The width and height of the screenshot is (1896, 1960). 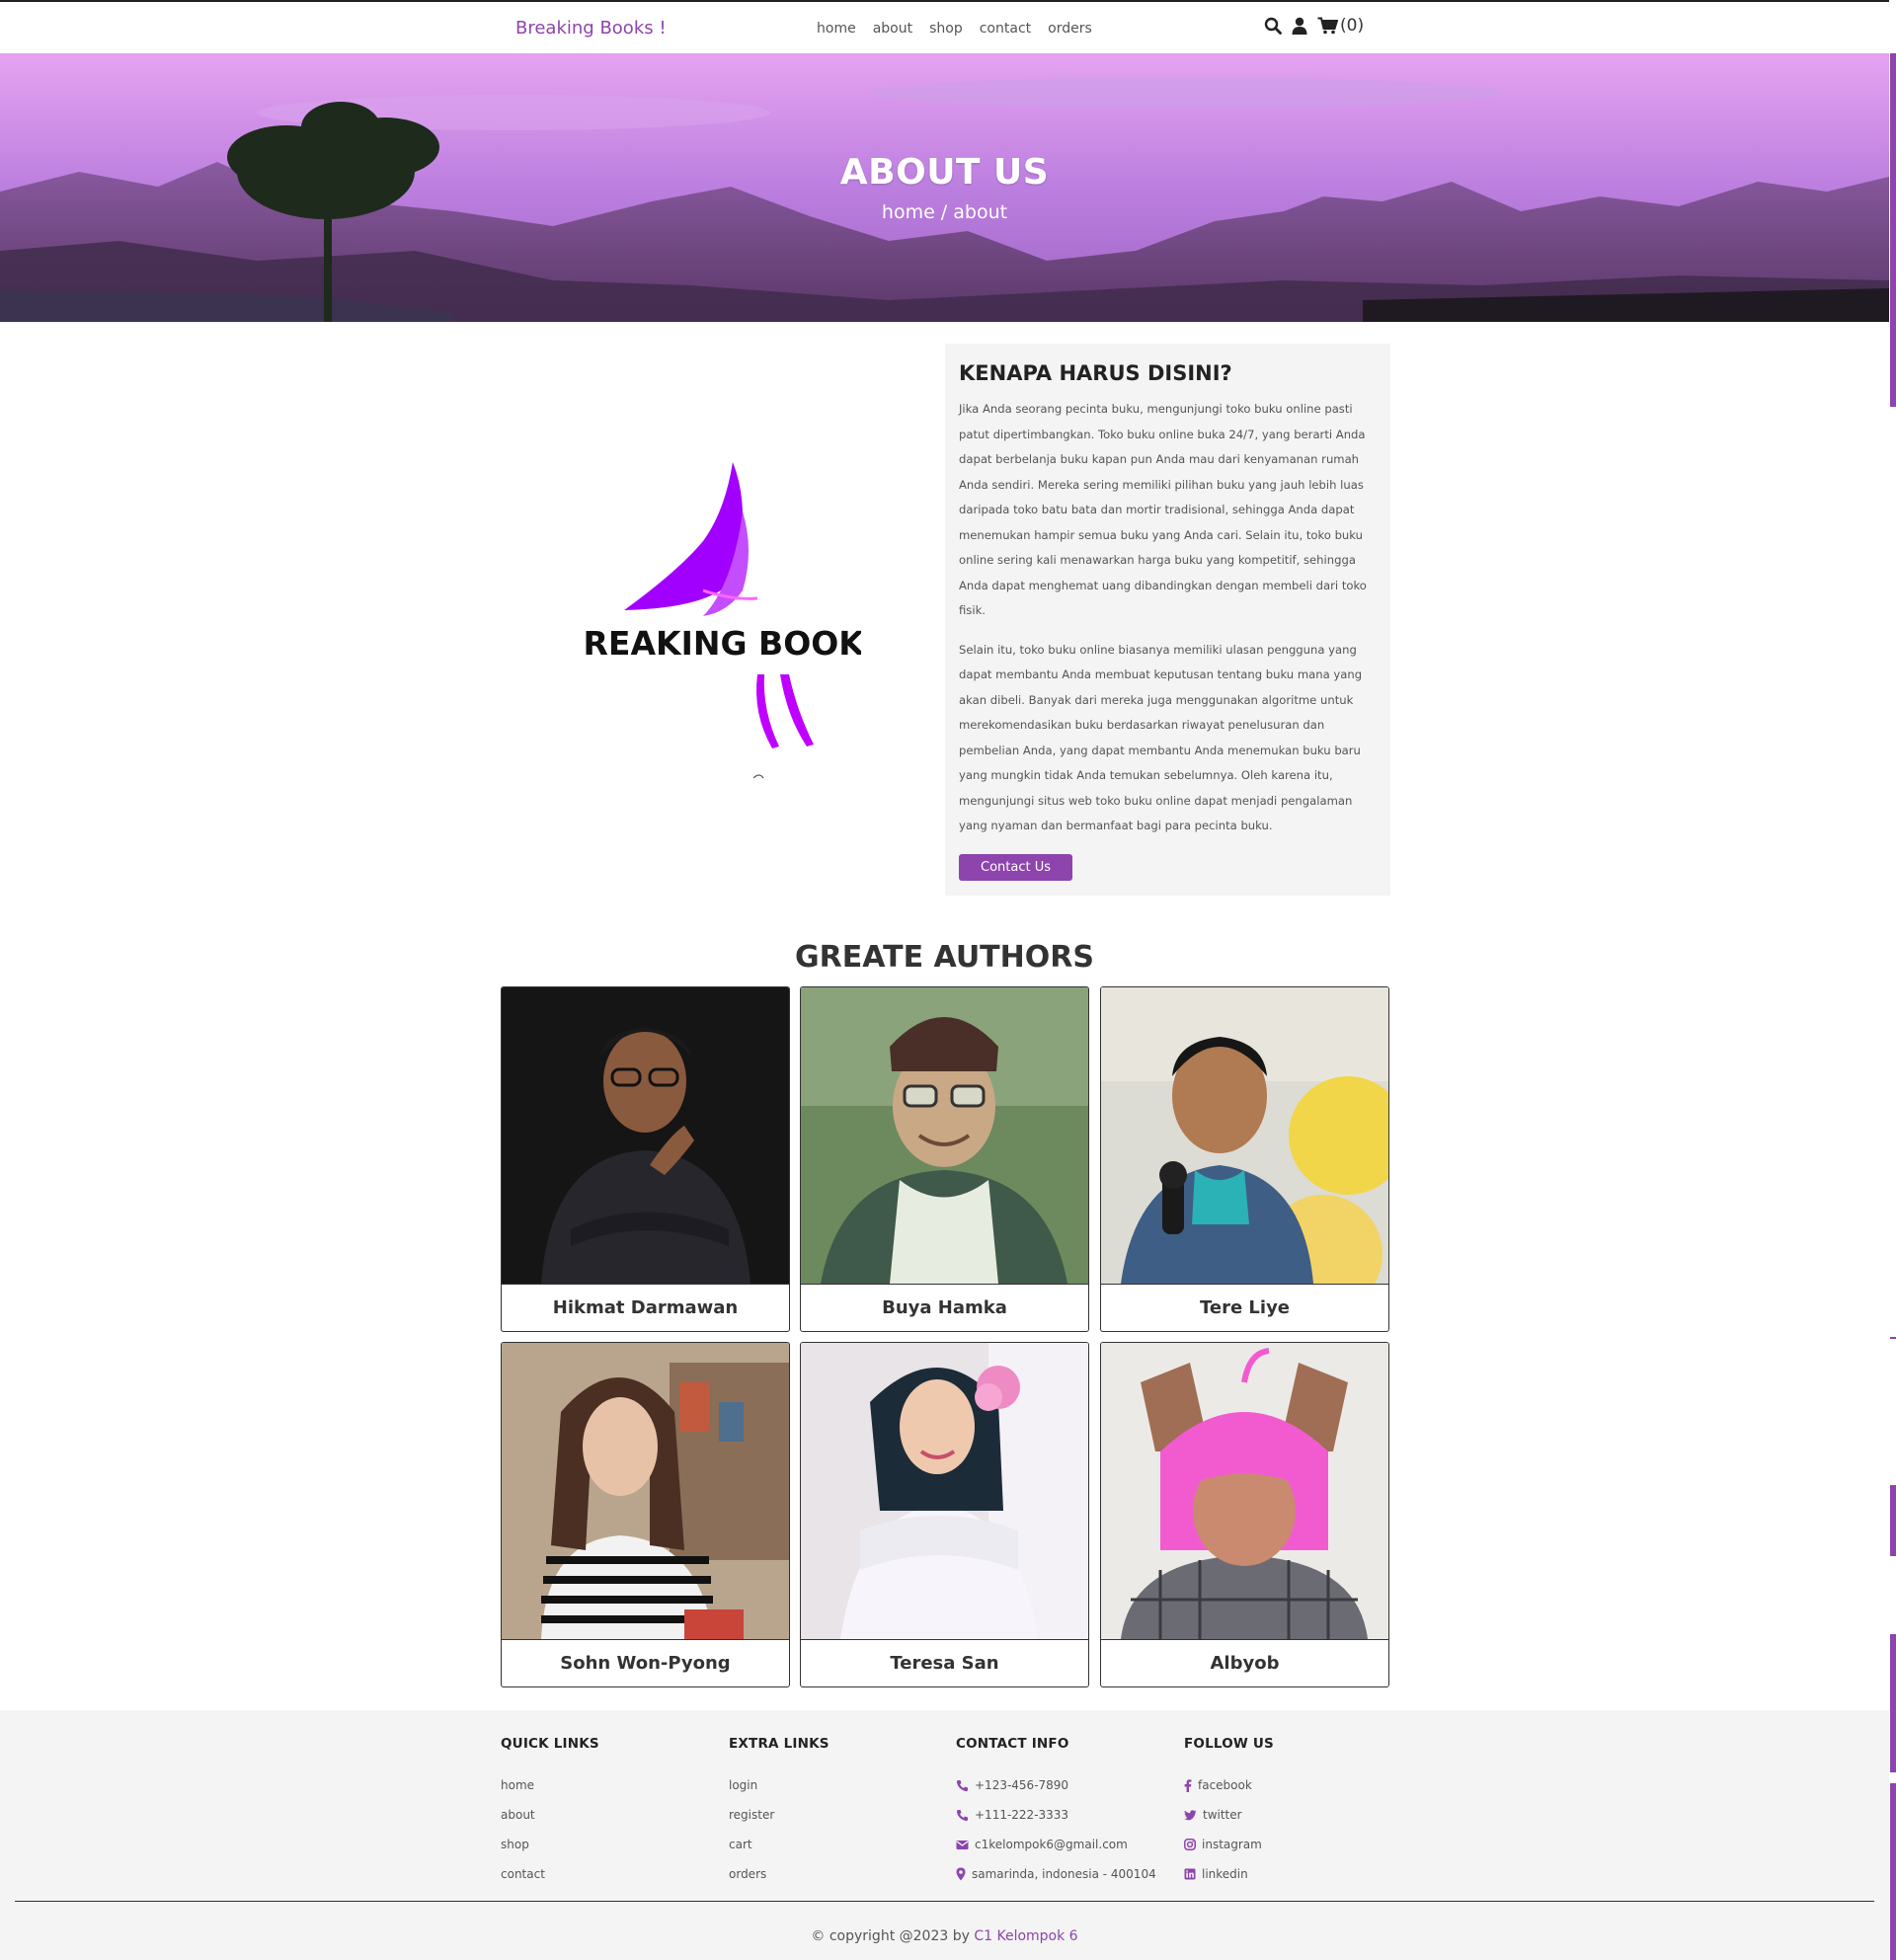 I want to click on about-hero-banner: ABOUT US home / about, so click(x=945, y=188).